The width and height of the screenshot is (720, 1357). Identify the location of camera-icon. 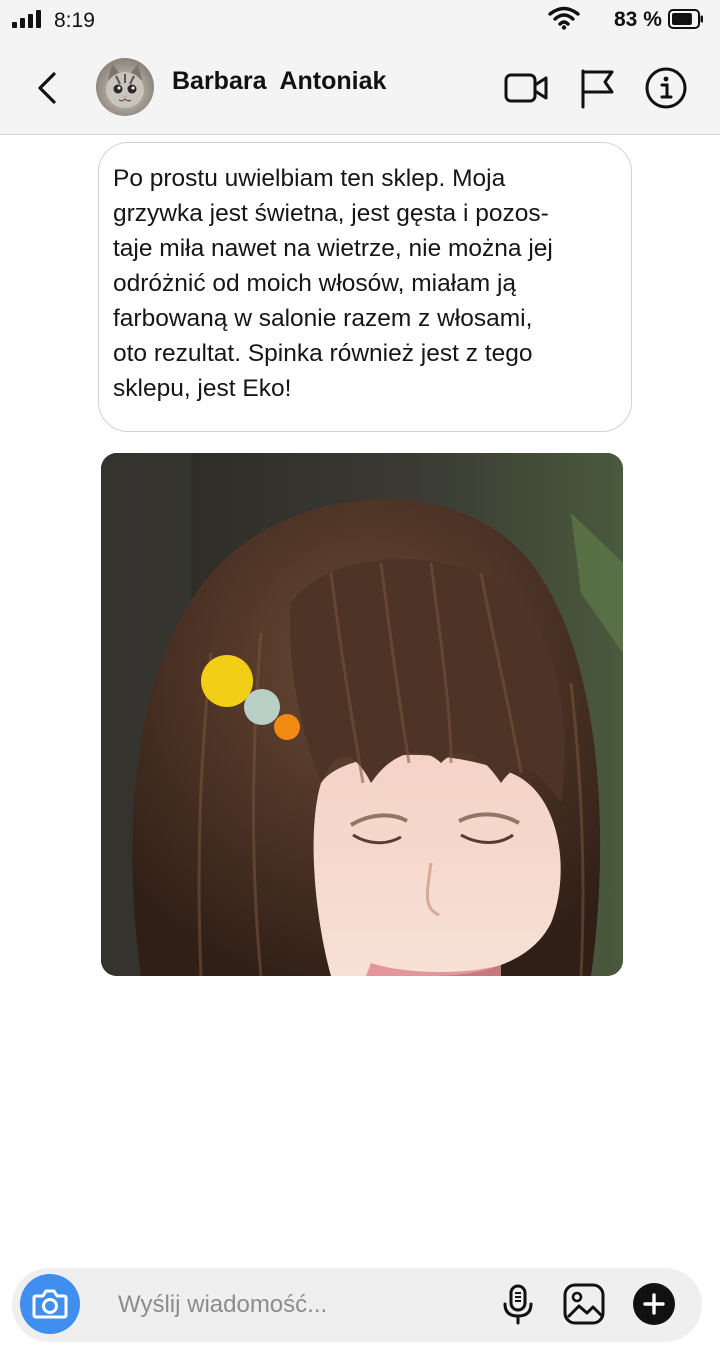
(50, 1304).